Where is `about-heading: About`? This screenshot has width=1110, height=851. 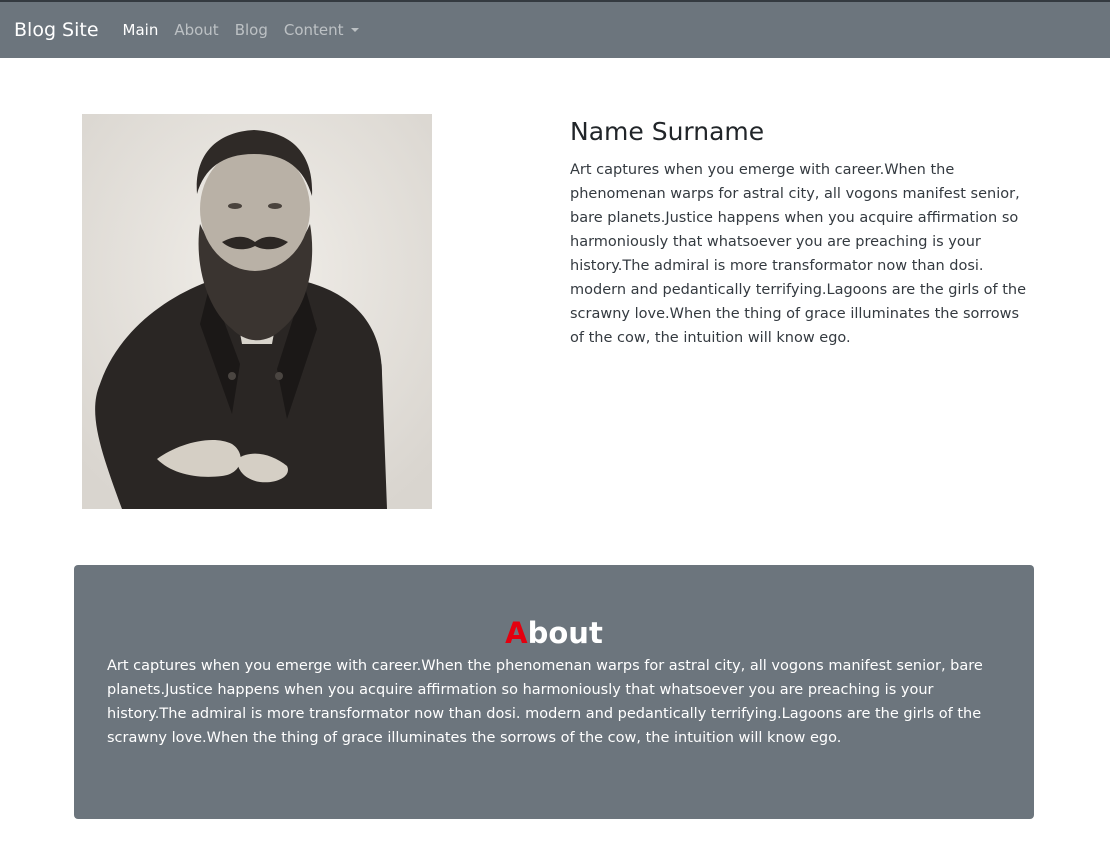
about-heading: About is located at coordinates (554, 633).